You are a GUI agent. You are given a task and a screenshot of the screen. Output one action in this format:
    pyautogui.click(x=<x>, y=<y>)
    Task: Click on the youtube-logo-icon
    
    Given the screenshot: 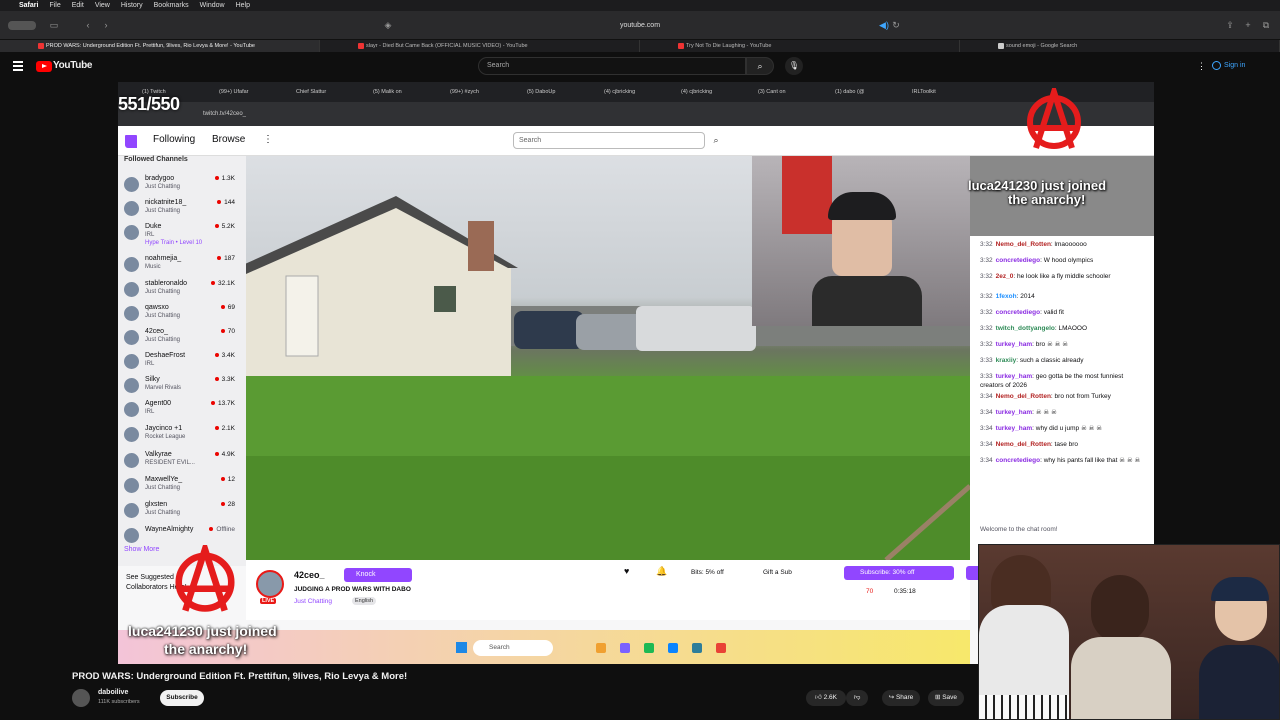 What is the action you would take?
    pyautogui.click(x=44, y=66)
    